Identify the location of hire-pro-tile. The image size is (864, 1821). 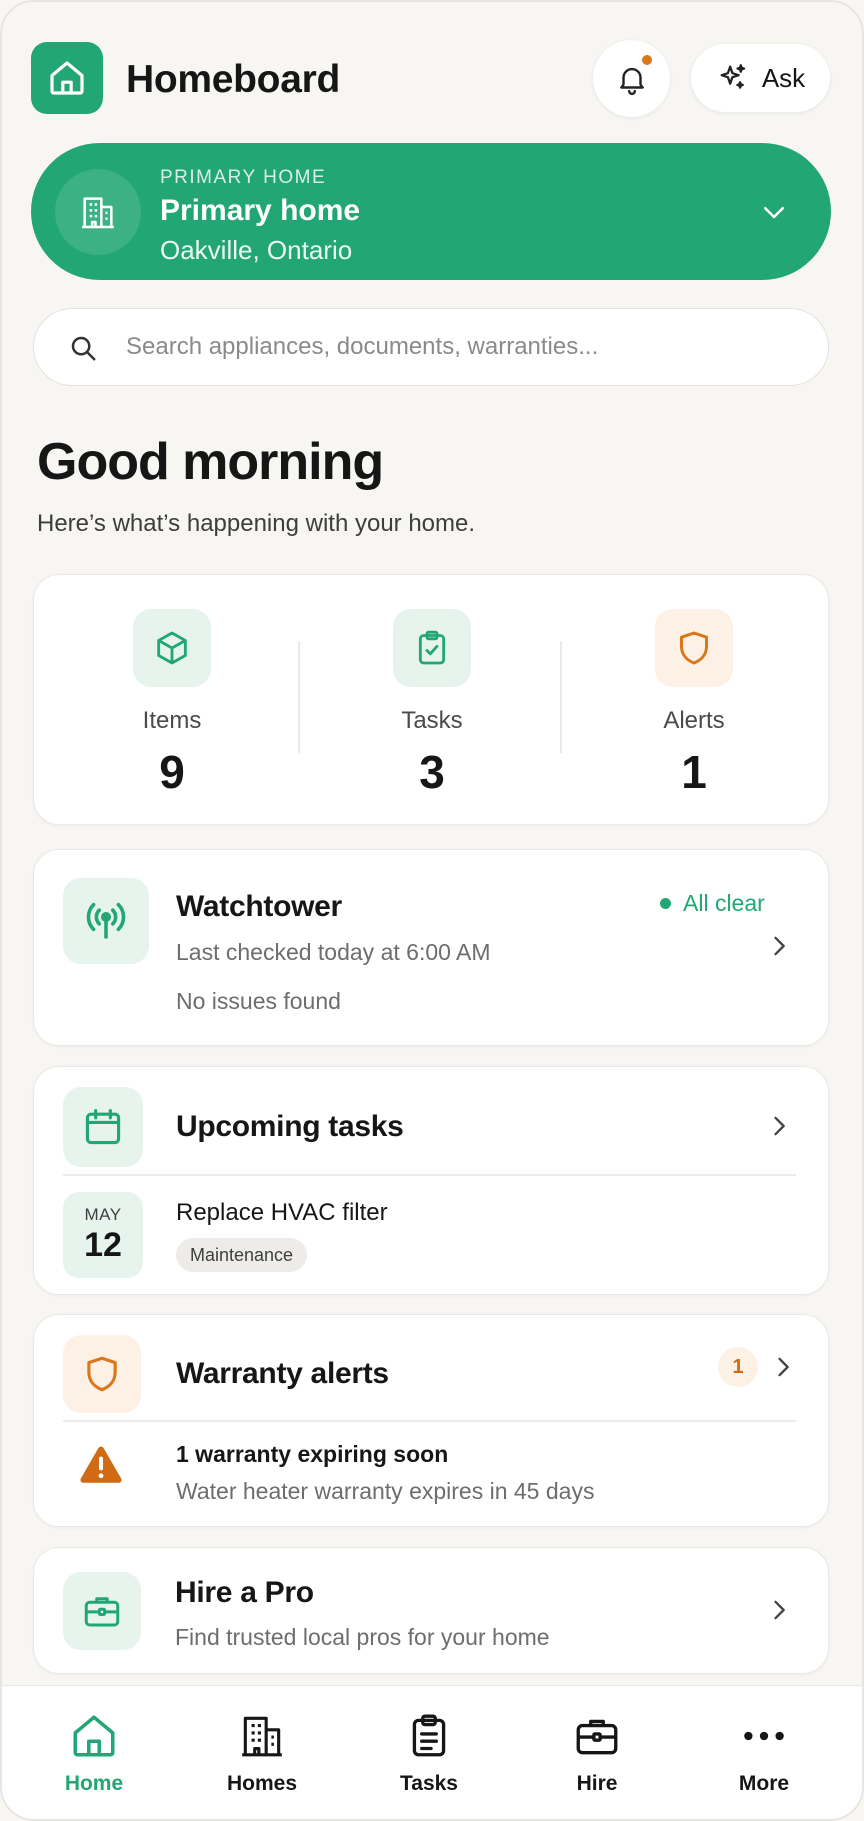
(102, 1611).